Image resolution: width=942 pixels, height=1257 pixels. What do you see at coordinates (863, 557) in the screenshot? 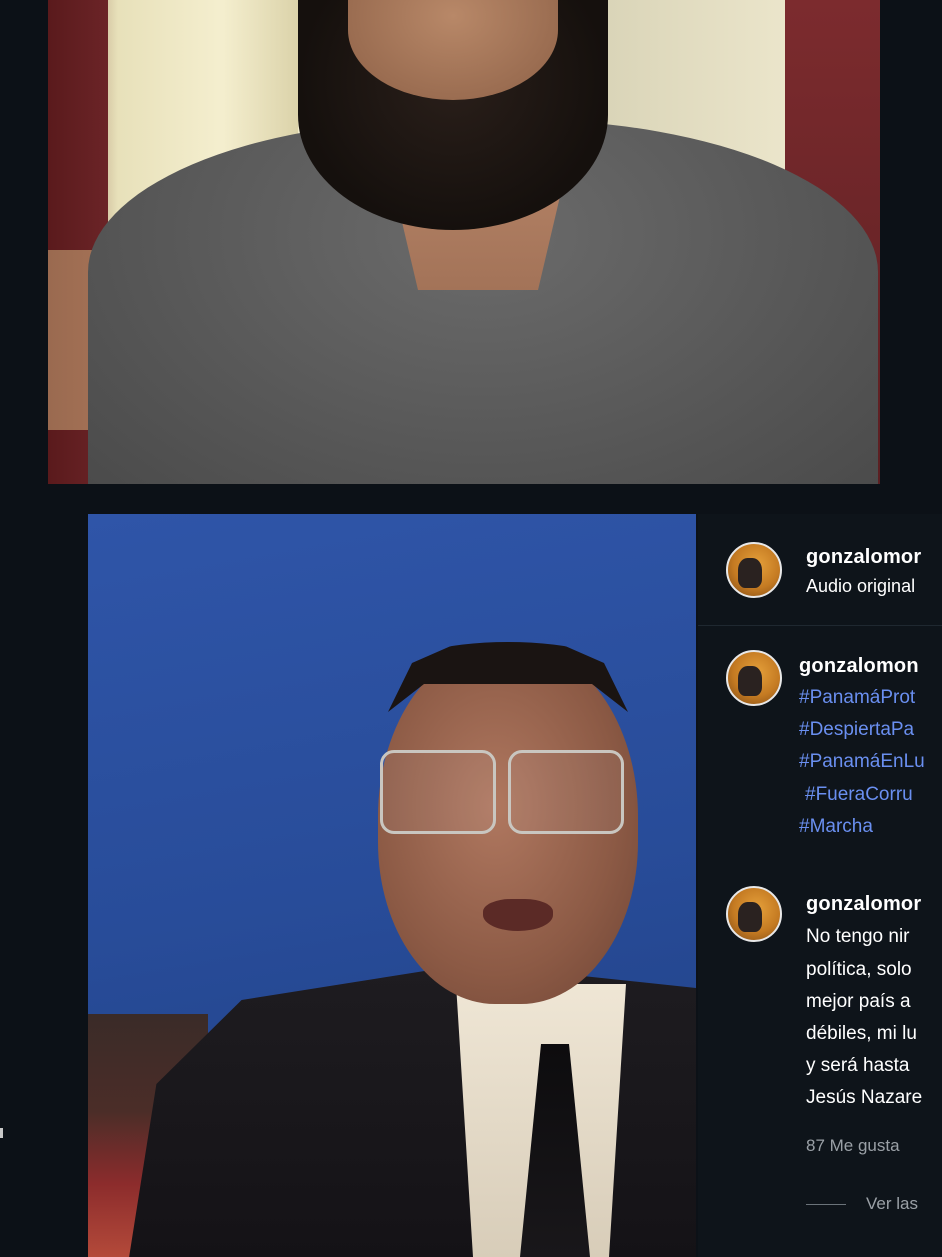
I see `header-username: gonzalomor` at bounding box center [863, 557].